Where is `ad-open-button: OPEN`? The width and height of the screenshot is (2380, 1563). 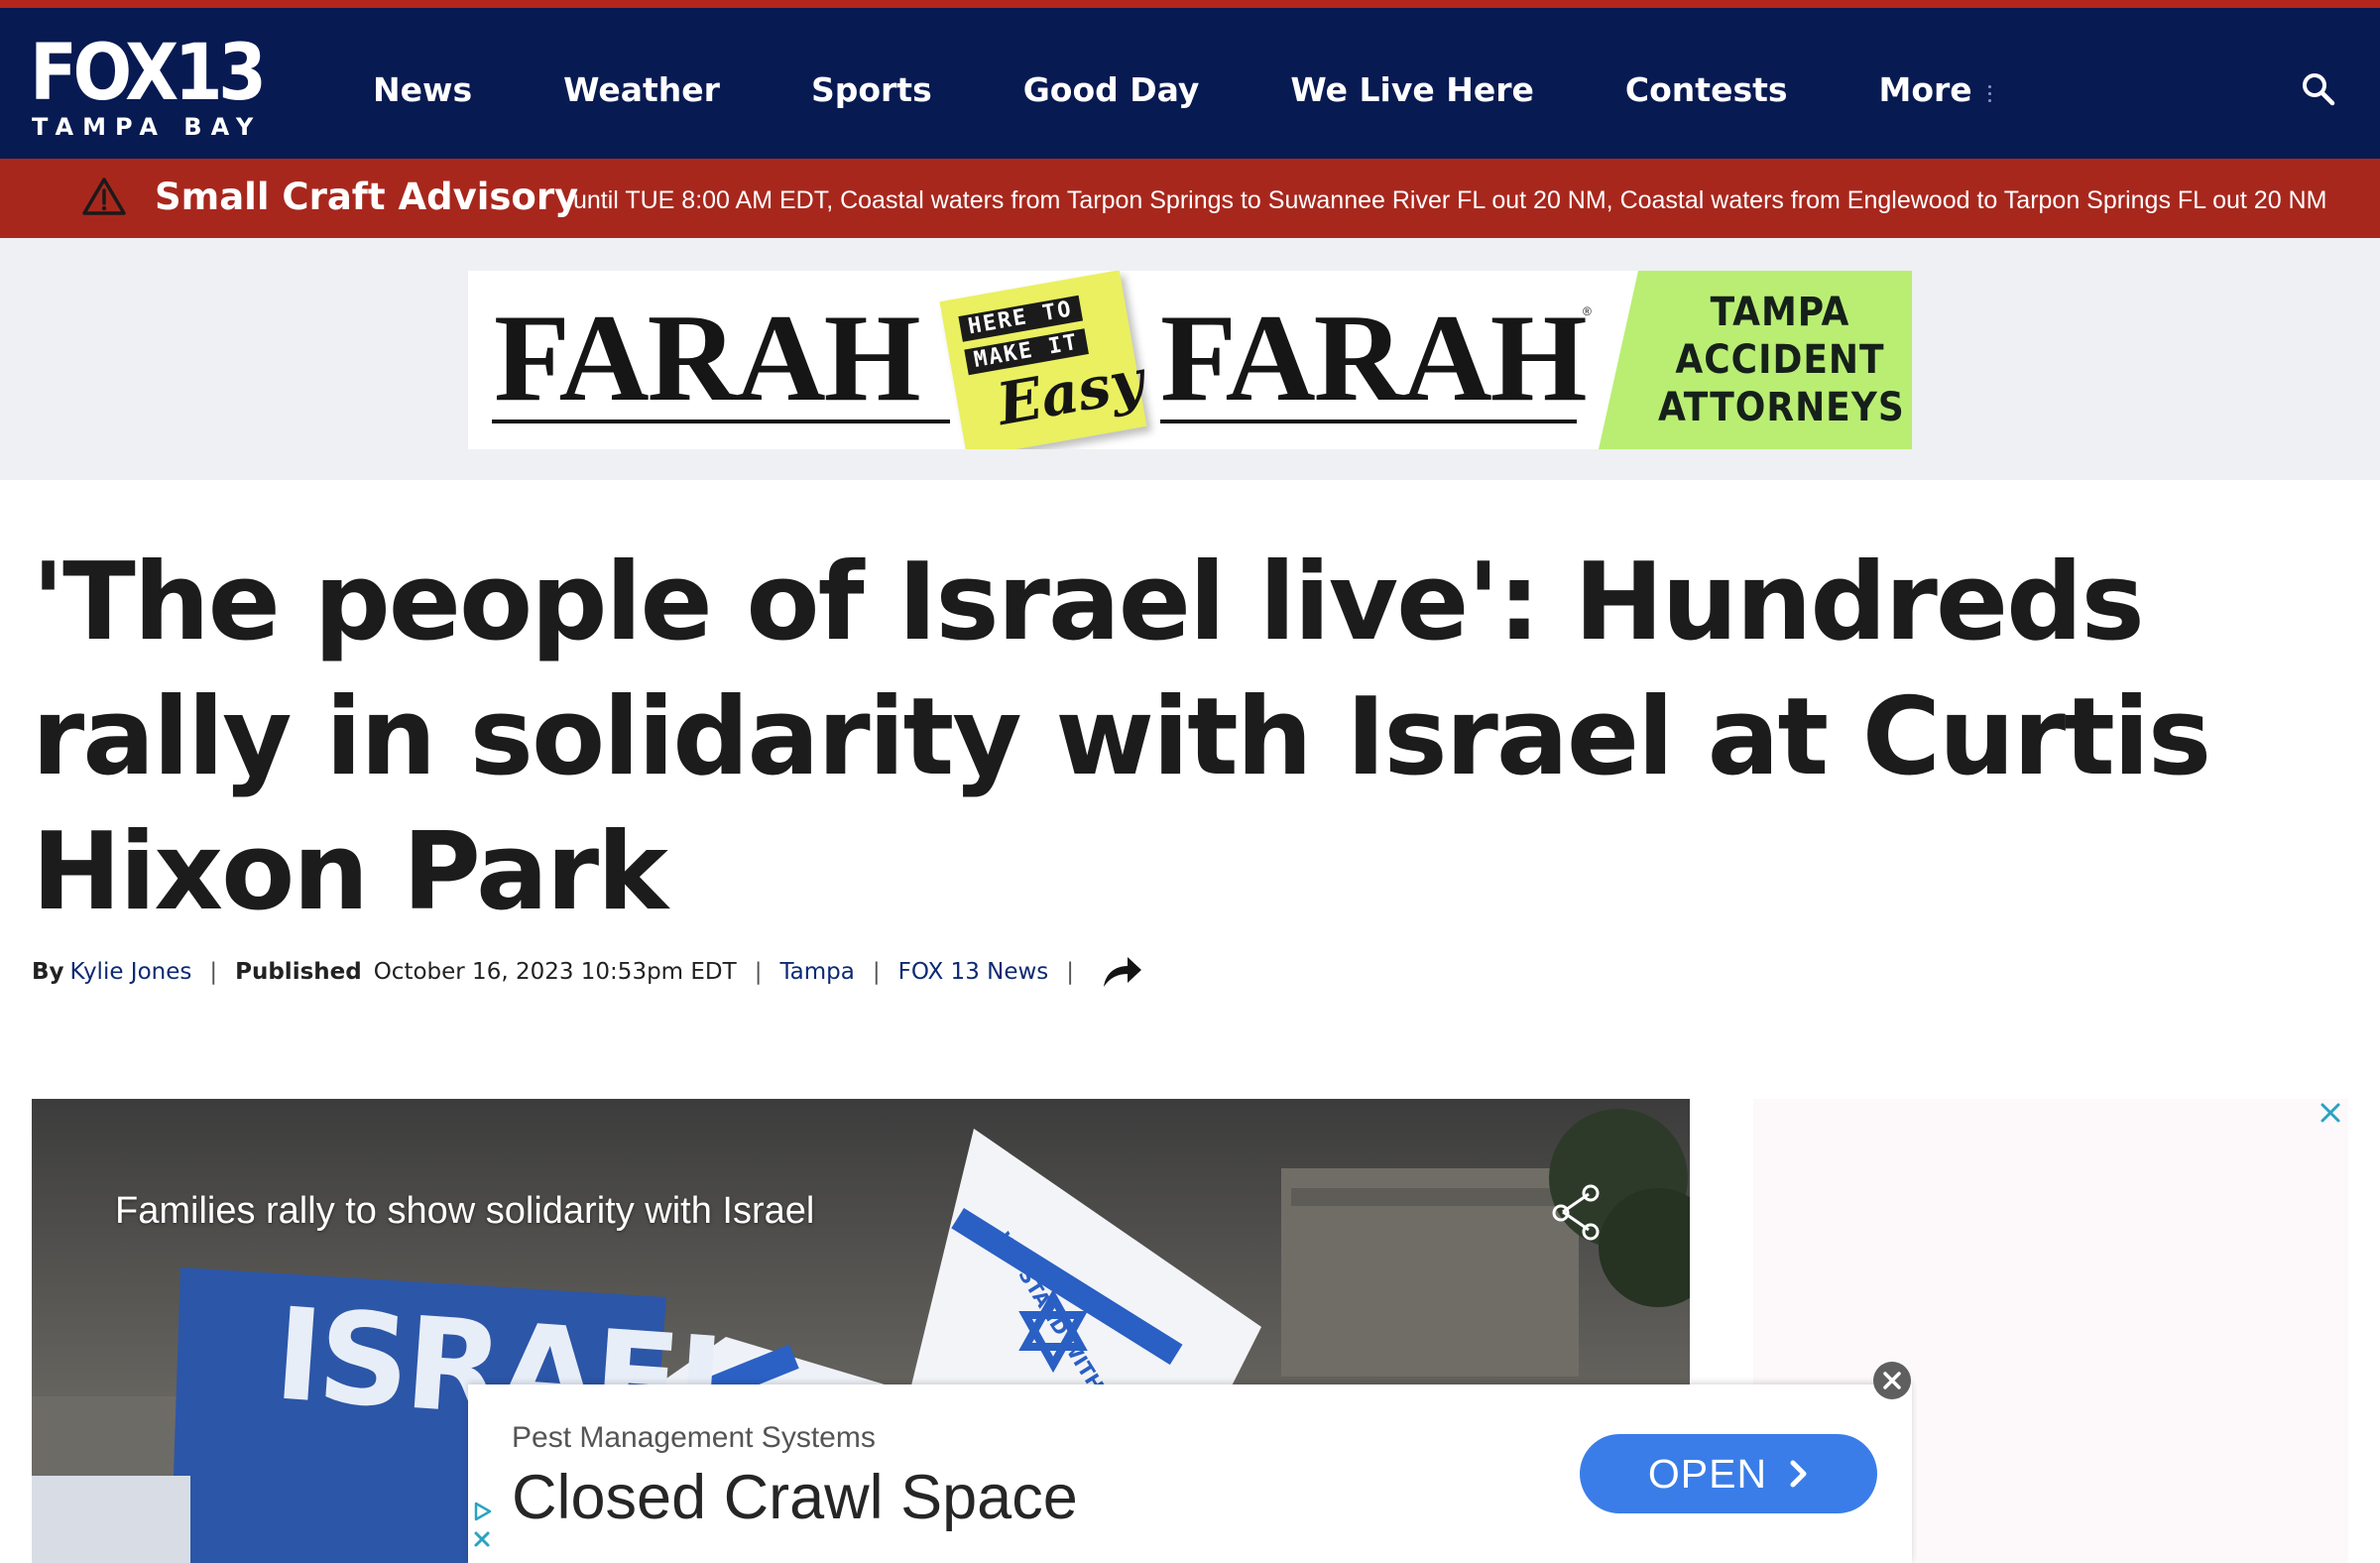 ad-open-button: OPEN is located at coordinates (1728, 1473).